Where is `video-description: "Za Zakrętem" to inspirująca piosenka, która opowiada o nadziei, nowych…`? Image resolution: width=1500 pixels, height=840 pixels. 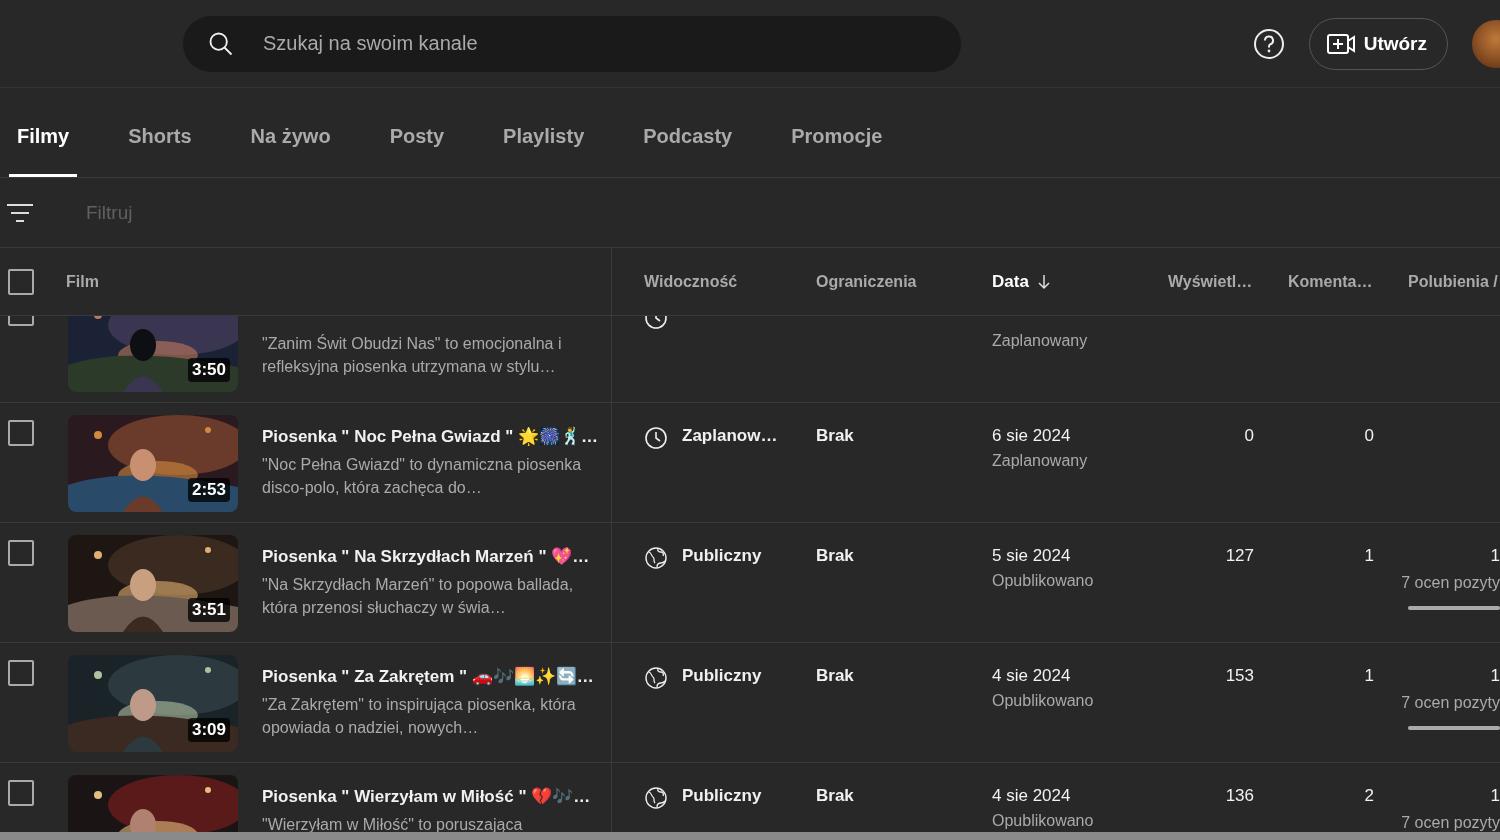
video-description: "Za Zakrętem" to inspirująca piosenka, która opowiada o nadziei, nowych… is located at coordinates (419, 717).